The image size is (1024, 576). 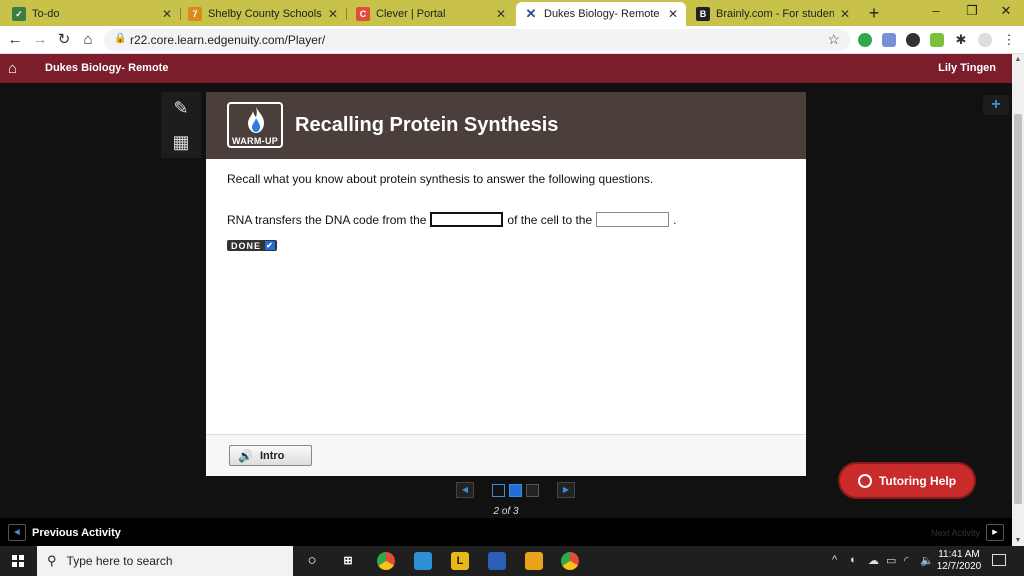 I want to click on chat-bubble-icon, so click(x=864, y=480).